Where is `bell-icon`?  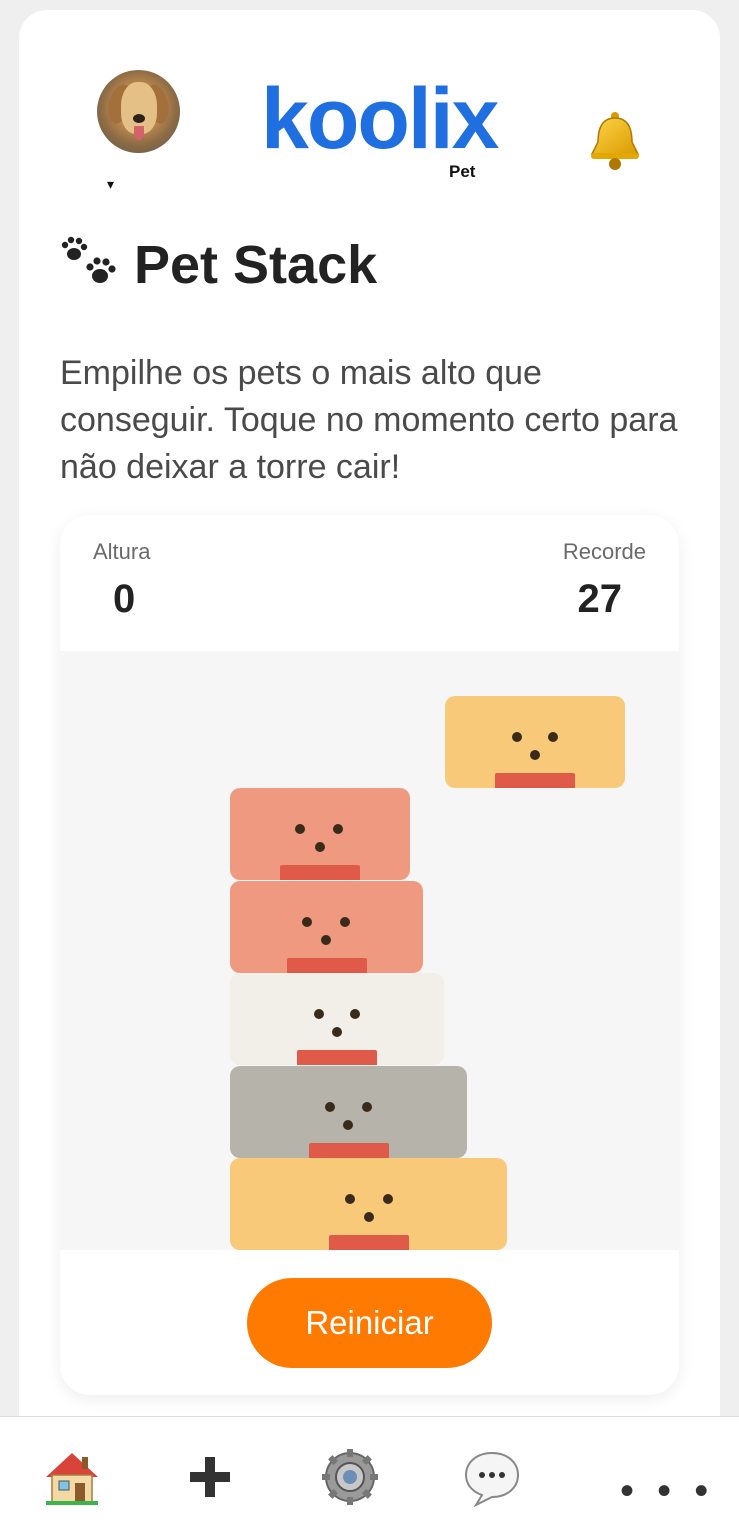 bell-icon is located at coordinates (615, 141).